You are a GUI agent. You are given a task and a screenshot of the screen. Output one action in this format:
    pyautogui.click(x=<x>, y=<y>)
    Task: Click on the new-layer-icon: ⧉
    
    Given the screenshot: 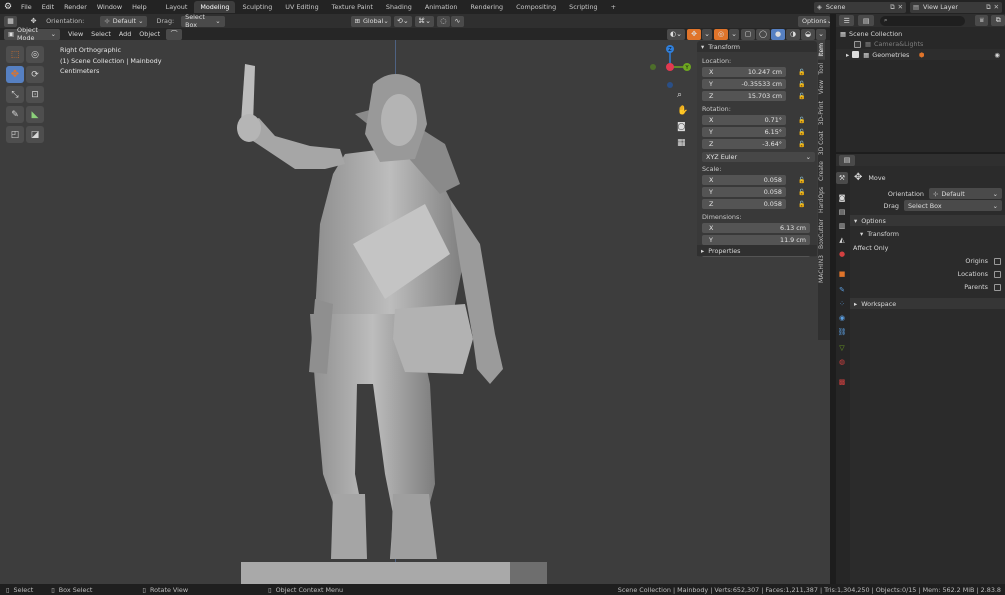 What is the action you would take?
    pyautogui.click(x=988, y=7)
    